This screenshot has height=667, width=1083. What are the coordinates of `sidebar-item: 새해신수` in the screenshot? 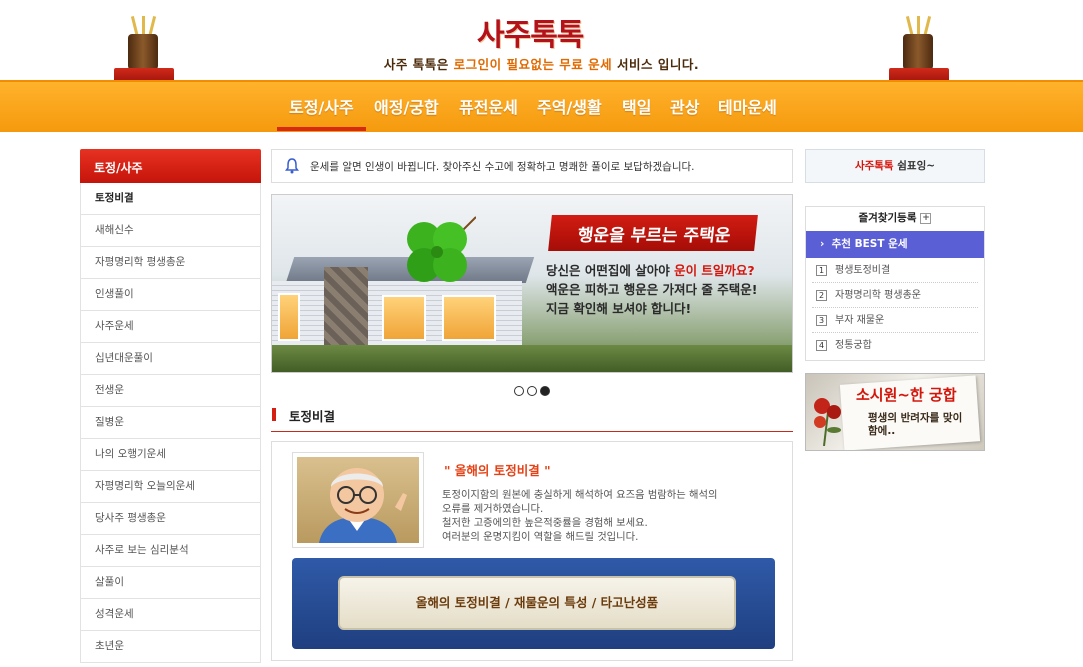 It's located at (170, 231).